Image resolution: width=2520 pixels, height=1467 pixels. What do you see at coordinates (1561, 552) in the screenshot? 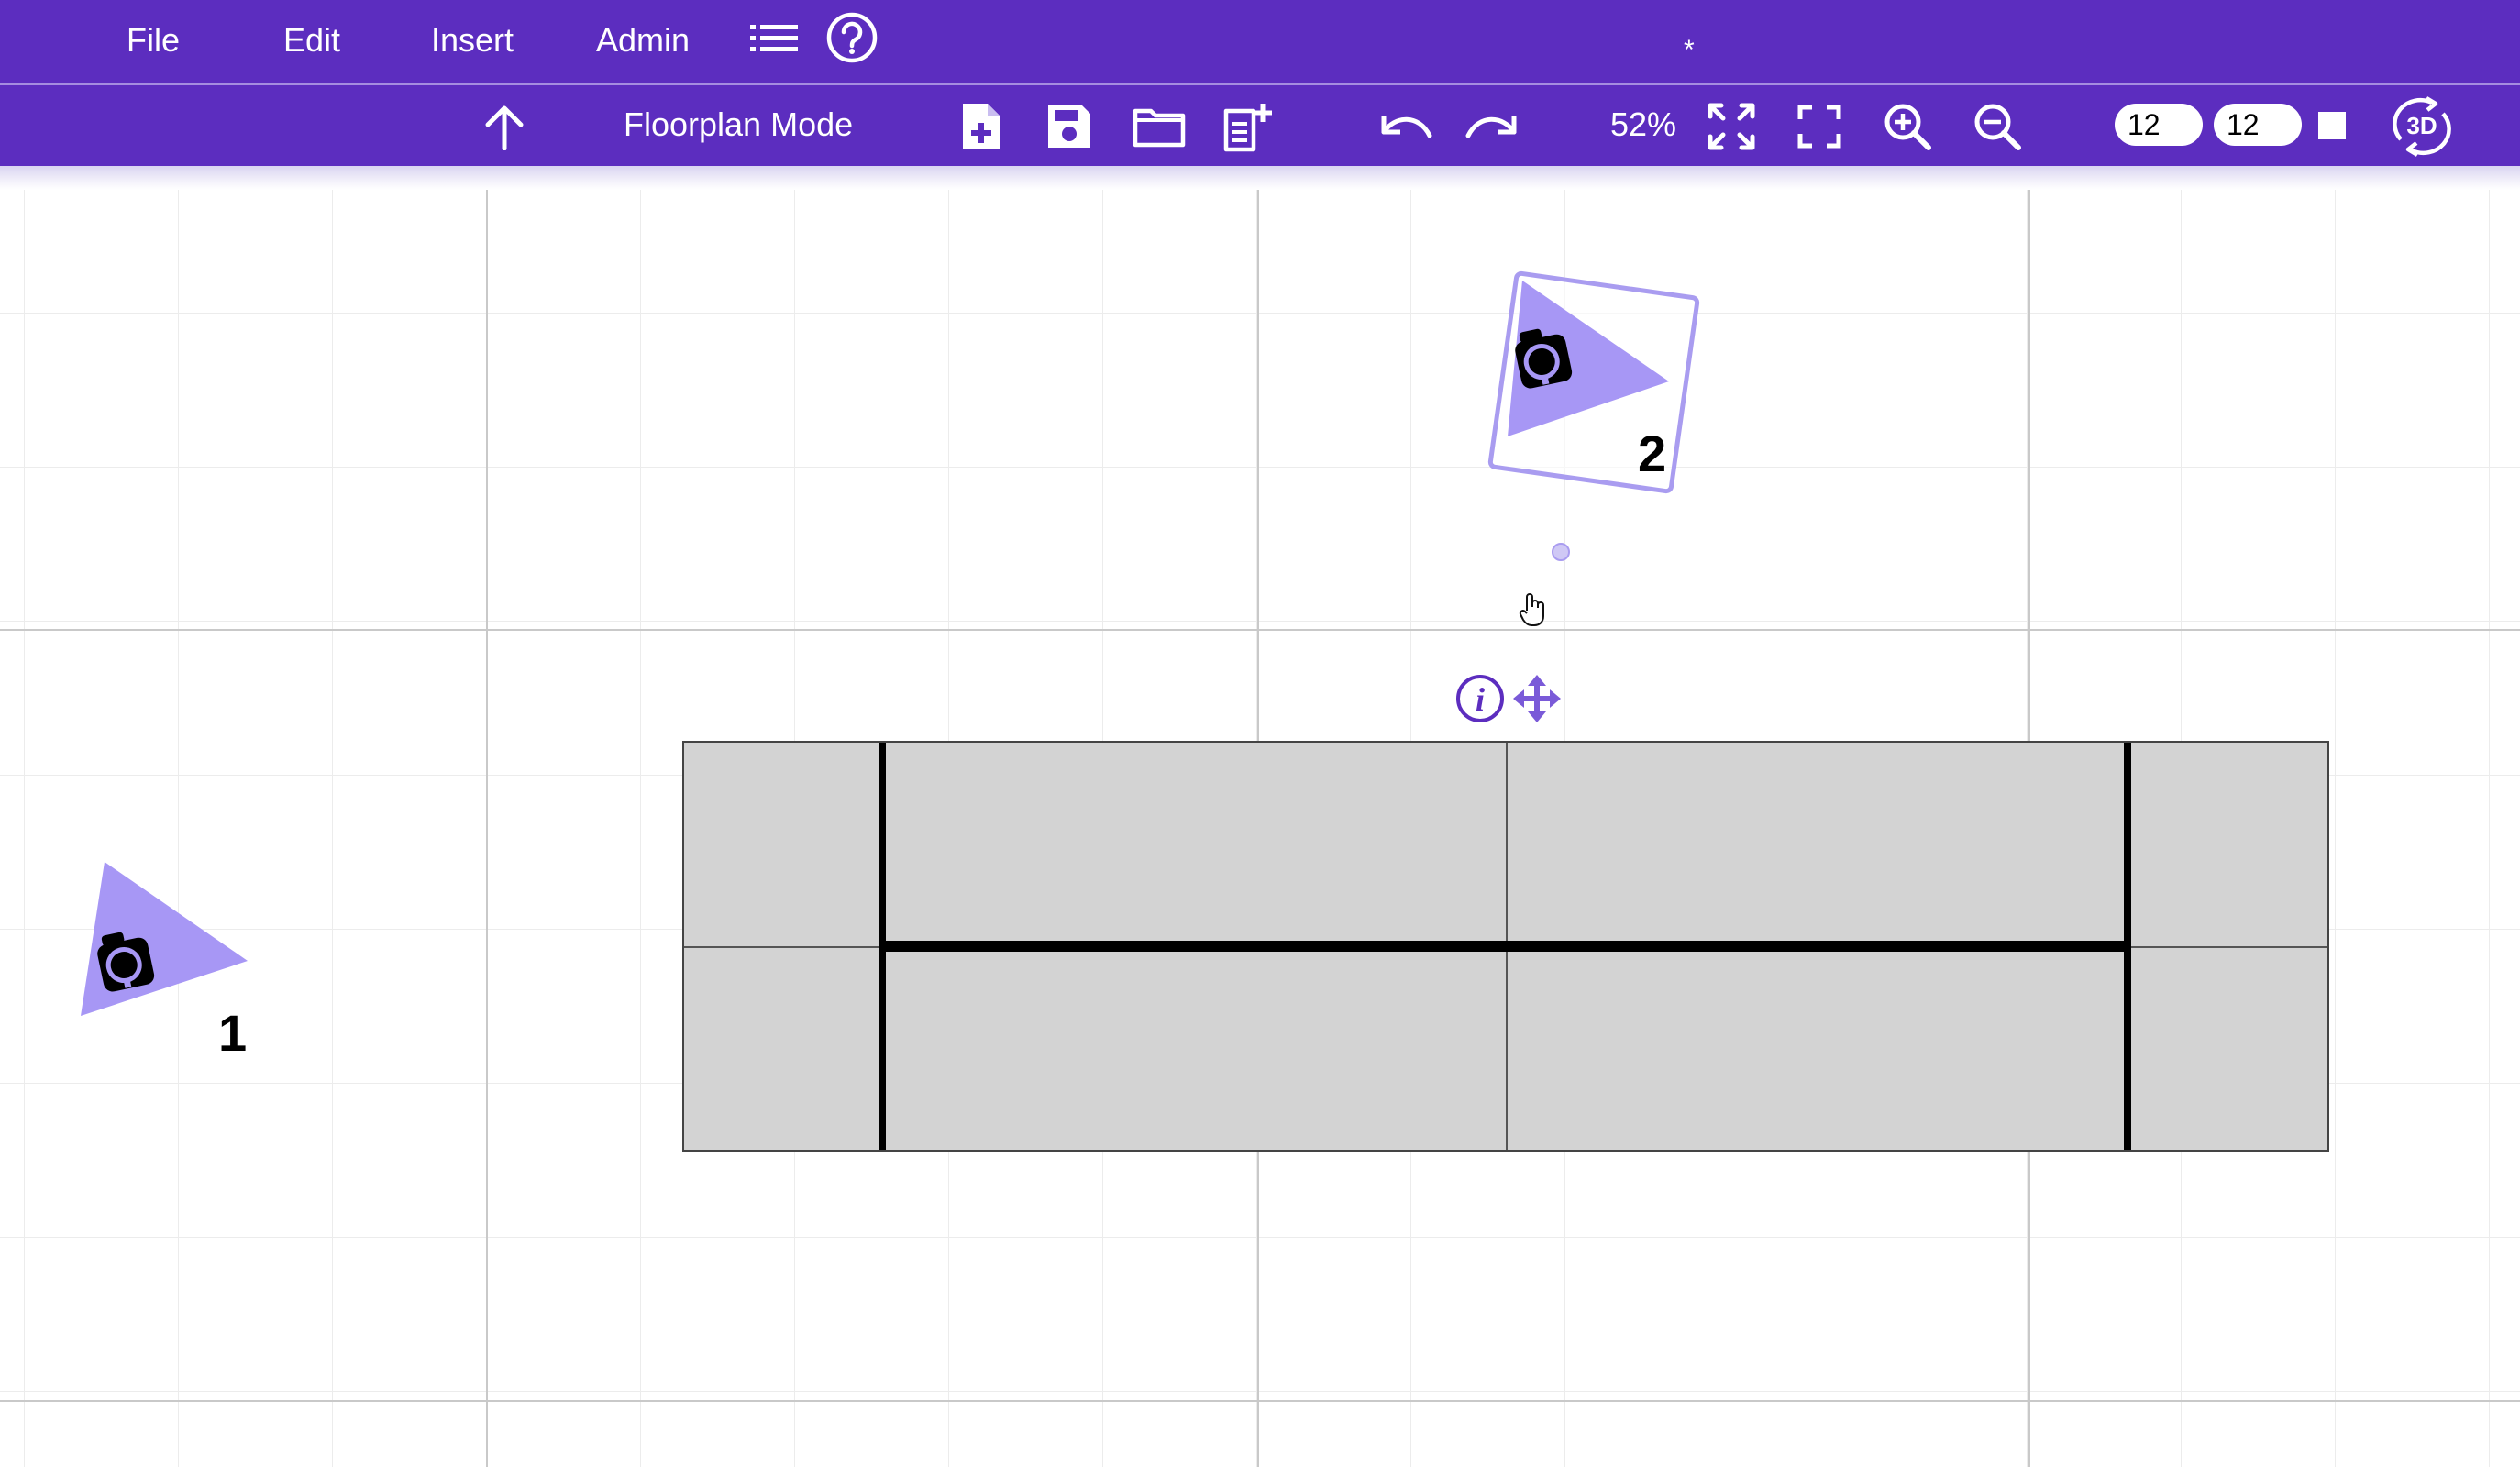
I see `rotate-handle` at bounding box center [1561, 552].